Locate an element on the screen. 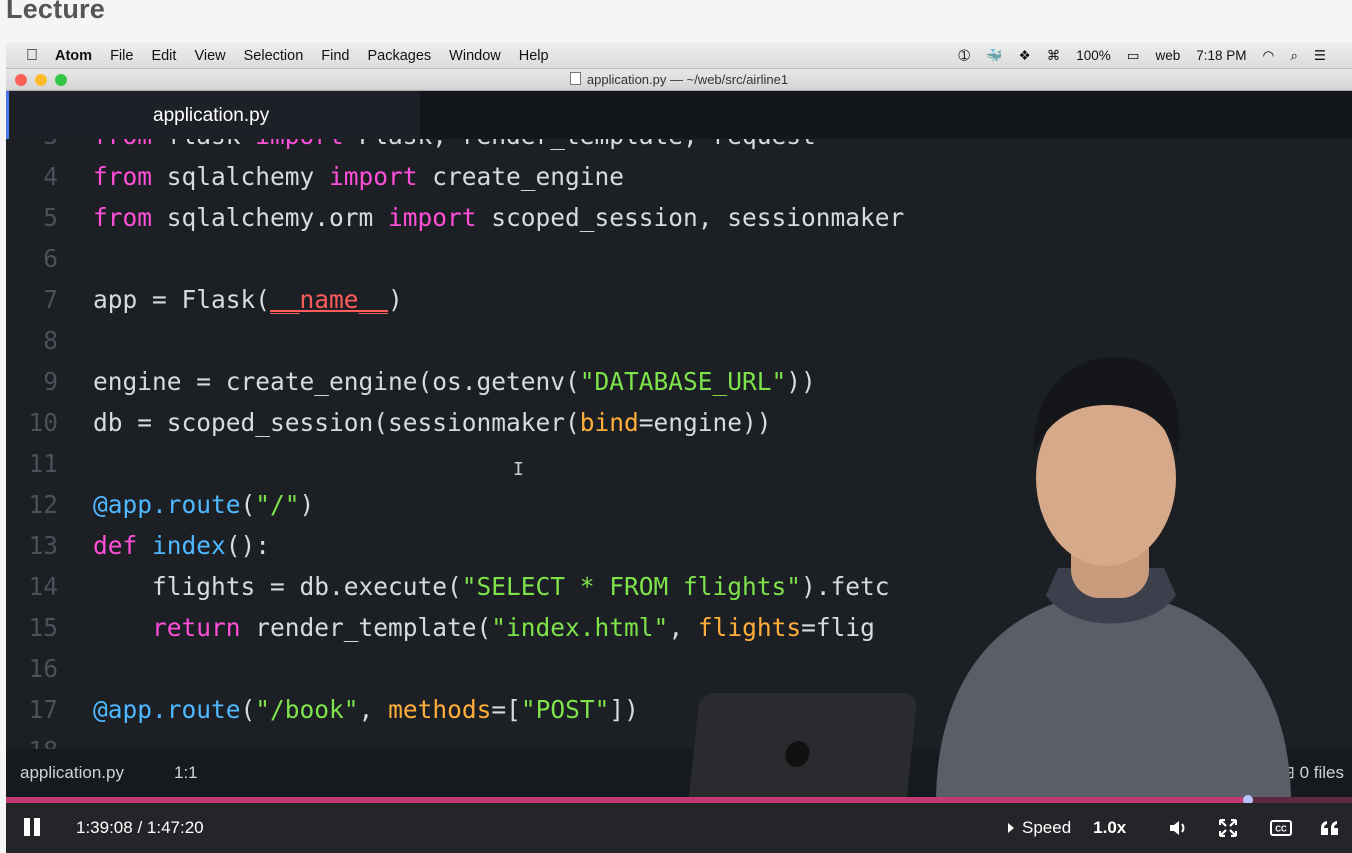 Image resolution: width=1352 pixels, height=853 pixels. menu-help: Help is located at coordinates (534, 56).